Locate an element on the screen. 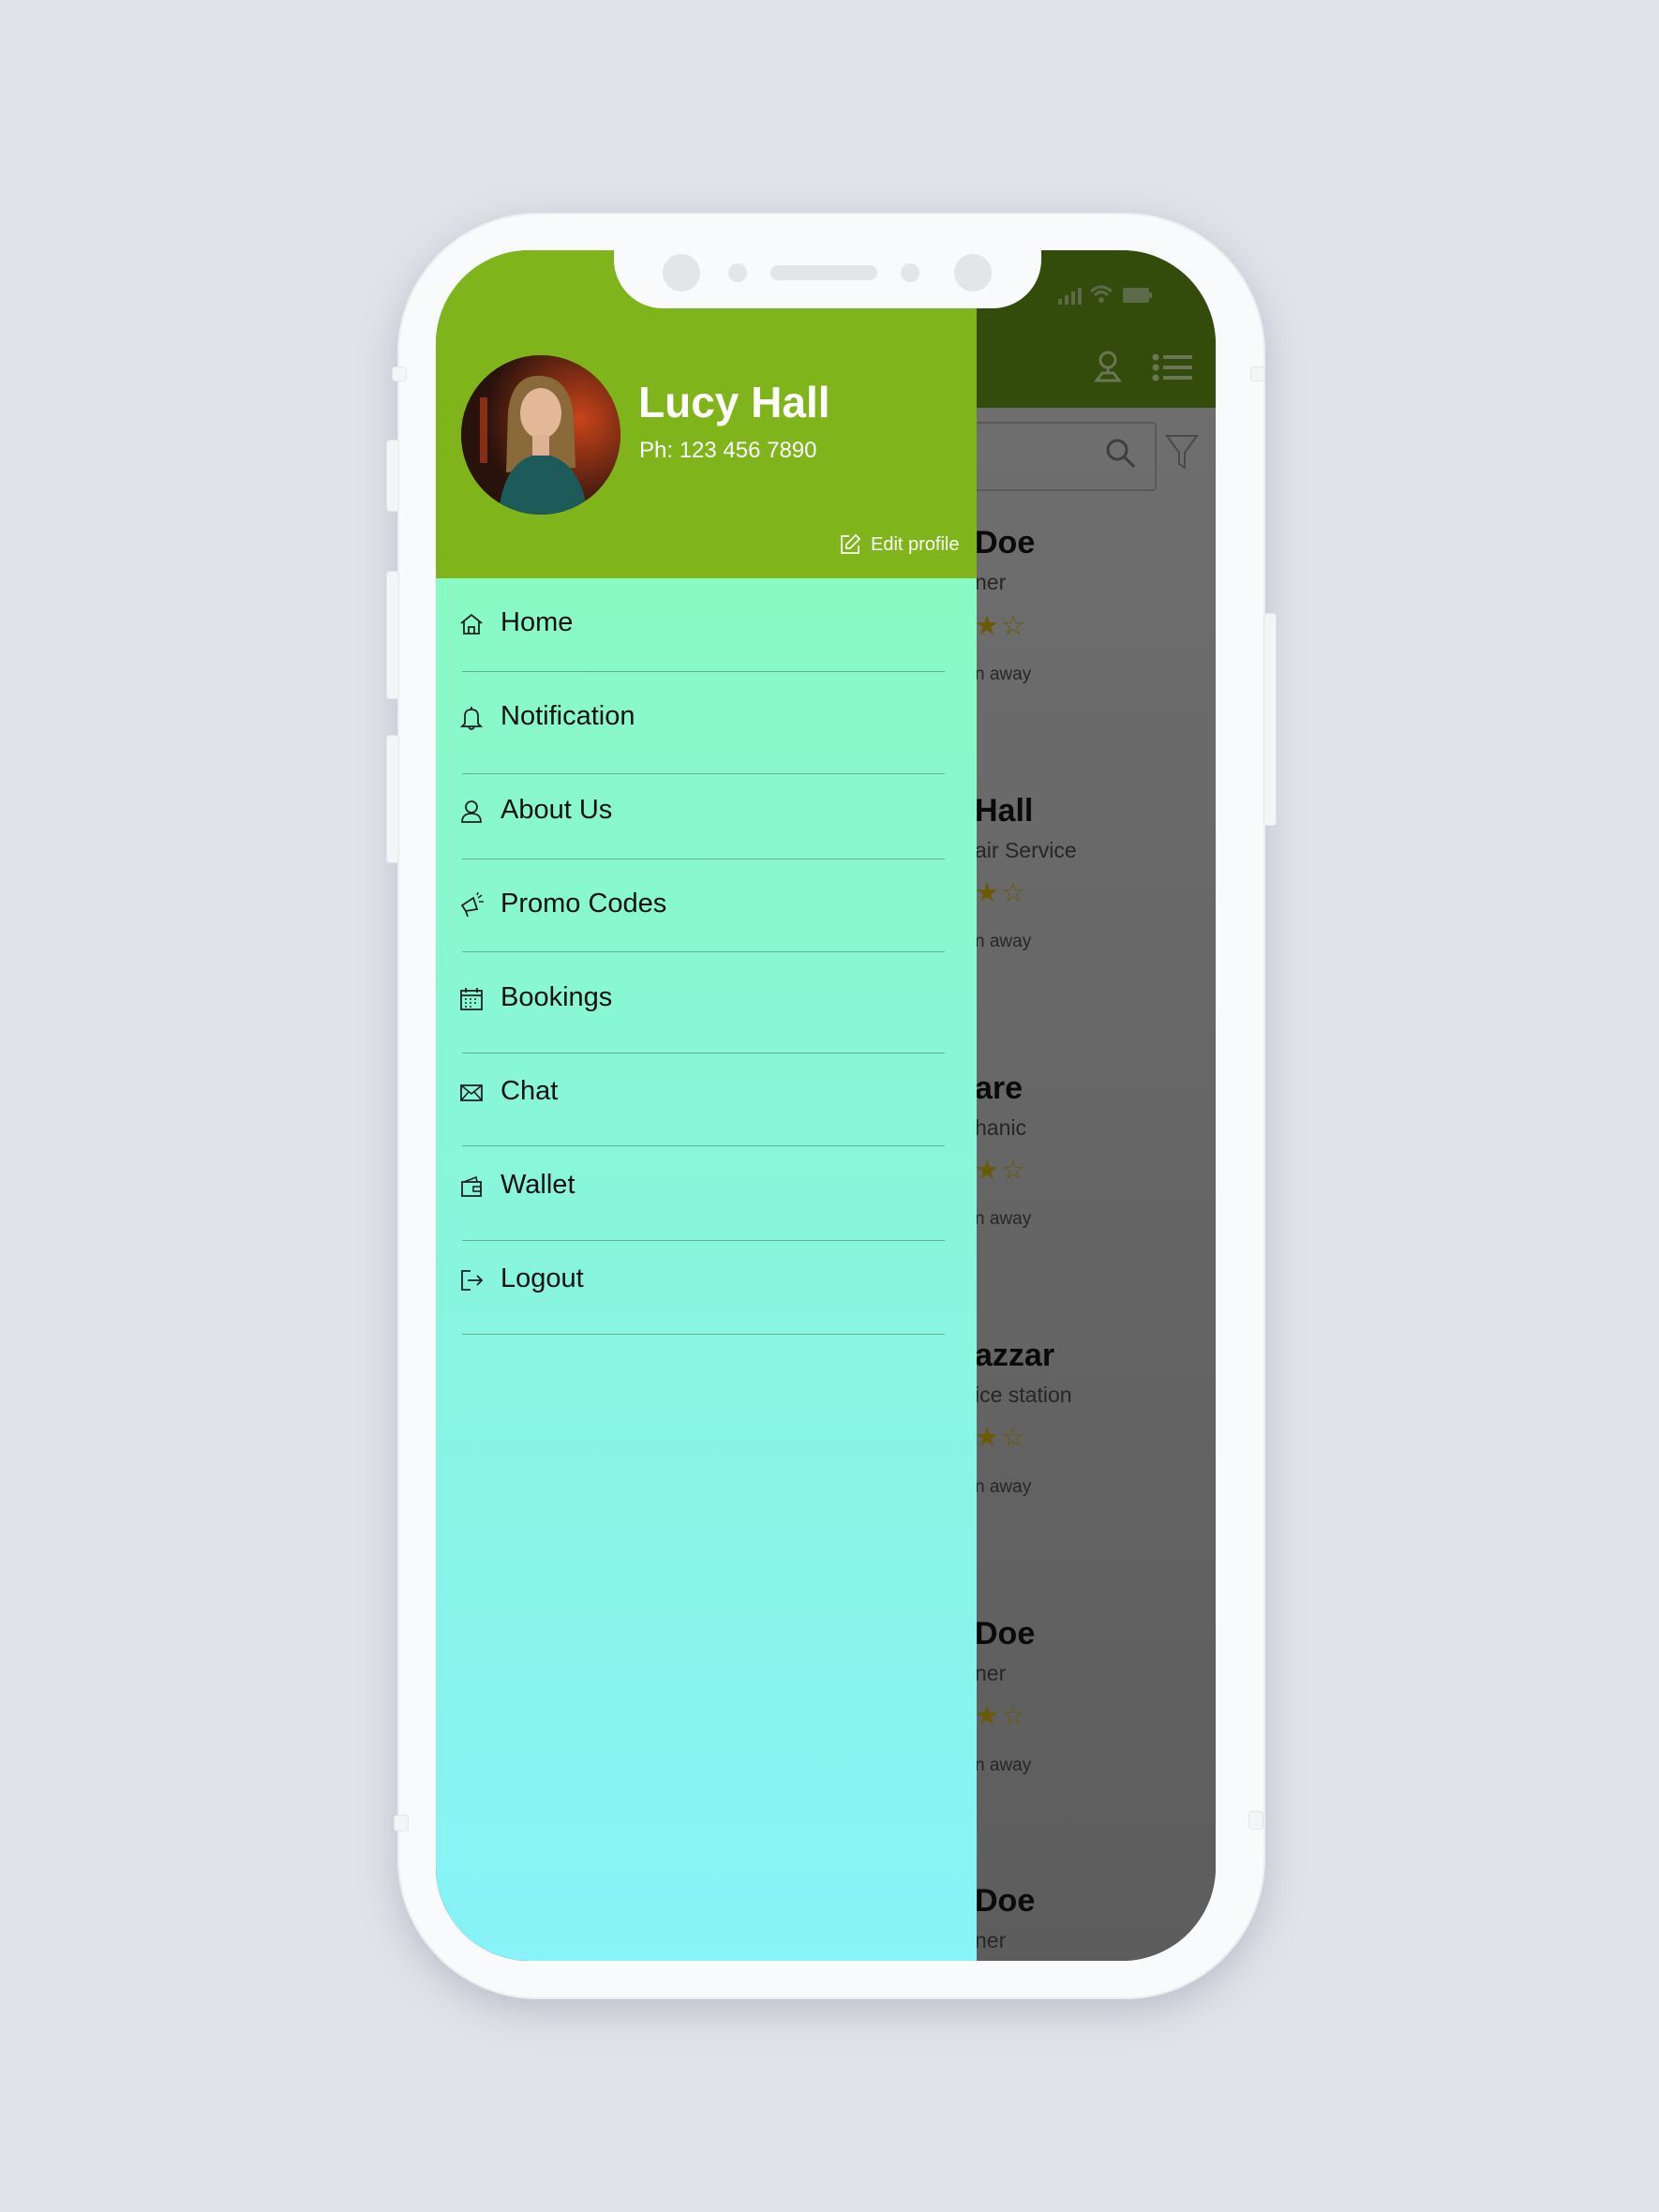  signal-icon is located at coordinates (1070, 296).